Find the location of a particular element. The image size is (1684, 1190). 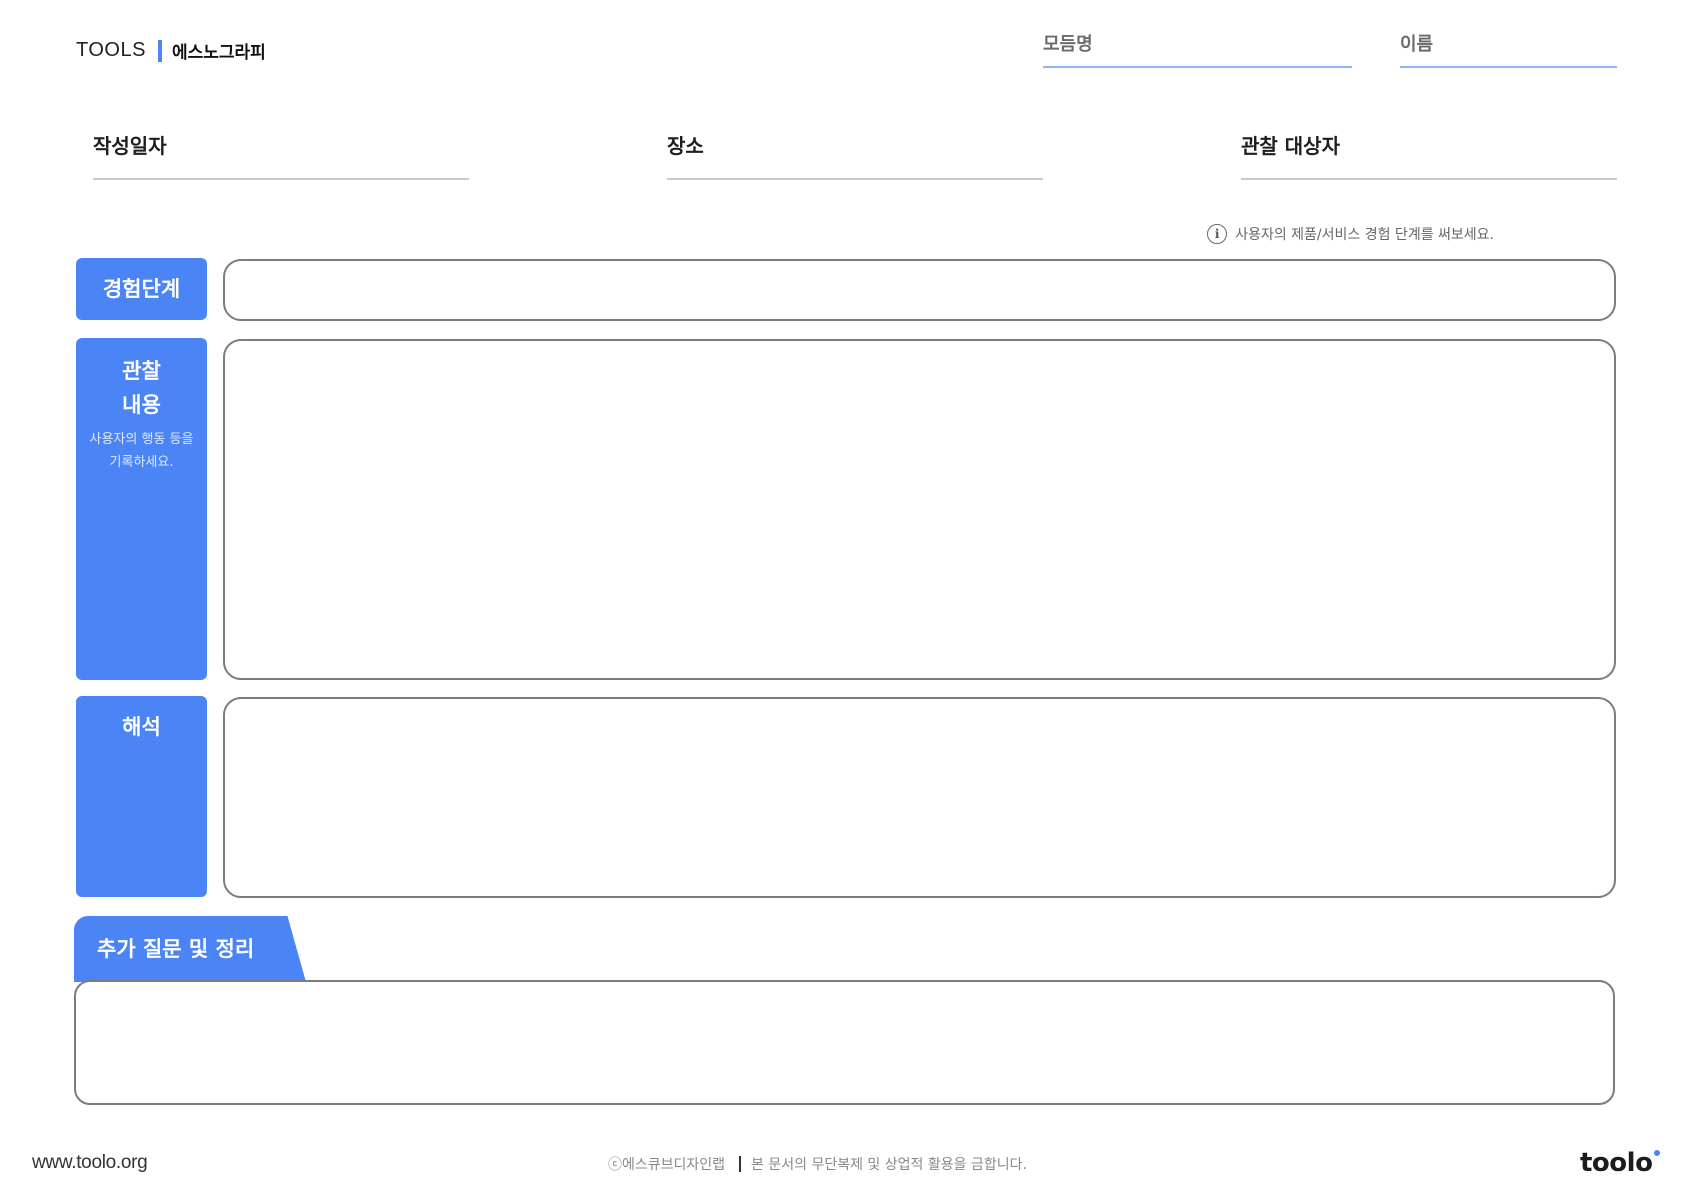

observation-sub-1: 사용자의 행동 등을 is located at coordinates (141, 439).